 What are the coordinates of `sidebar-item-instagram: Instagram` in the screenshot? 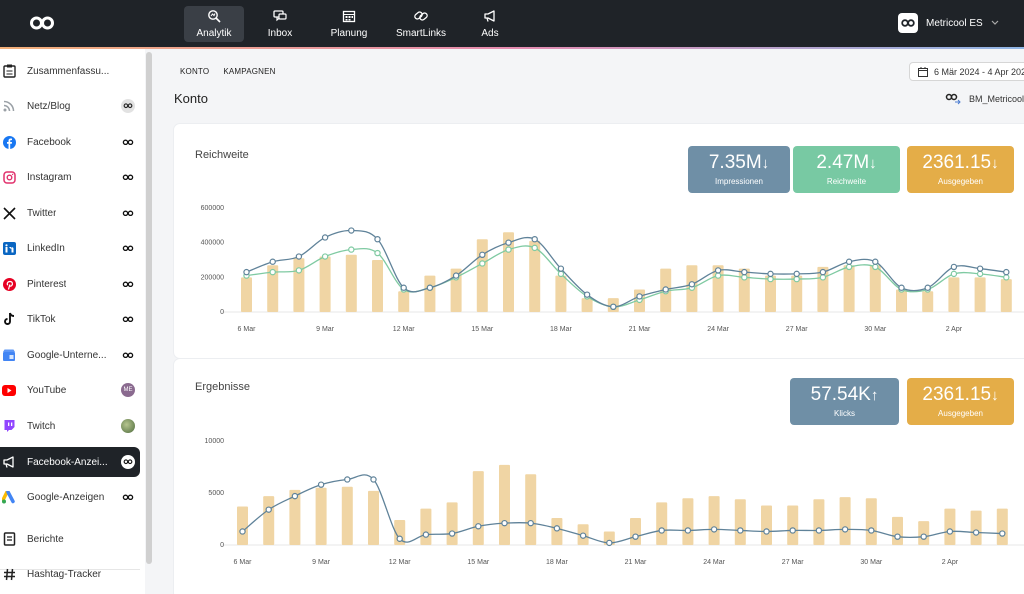 It's located at (70, 177).